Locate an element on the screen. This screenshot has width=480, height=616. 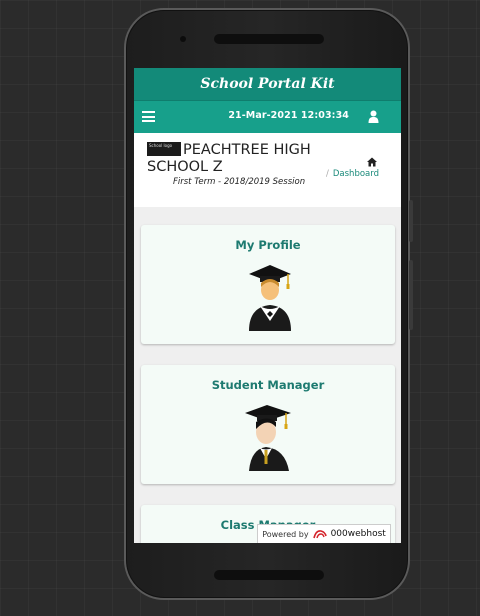
nav-bar: 21-Mar-2021 12:03:34 is located at coordinates (267, 116).